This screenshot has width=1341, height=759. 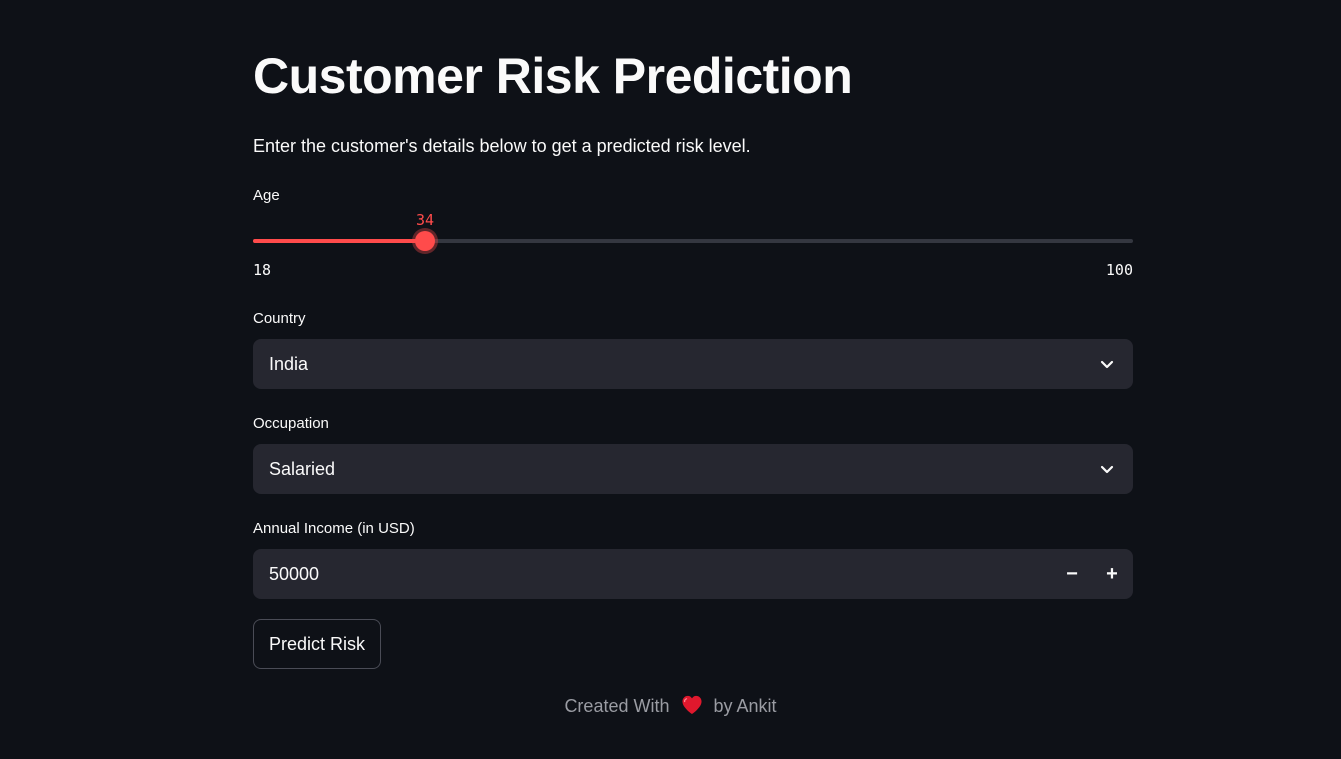 I want to click on income-number-input: 50000 − +, so click(x=693, y=574).